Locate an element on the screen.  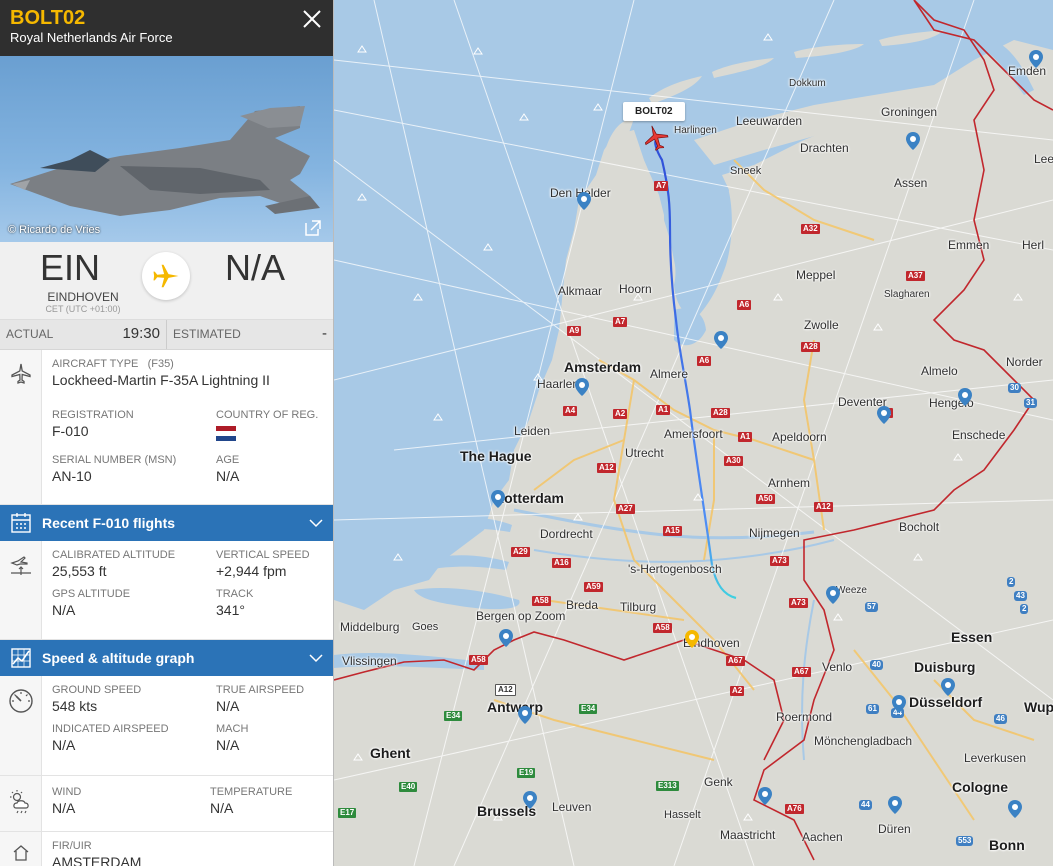
road-shield: A29 is located at coordinates (520, 552).